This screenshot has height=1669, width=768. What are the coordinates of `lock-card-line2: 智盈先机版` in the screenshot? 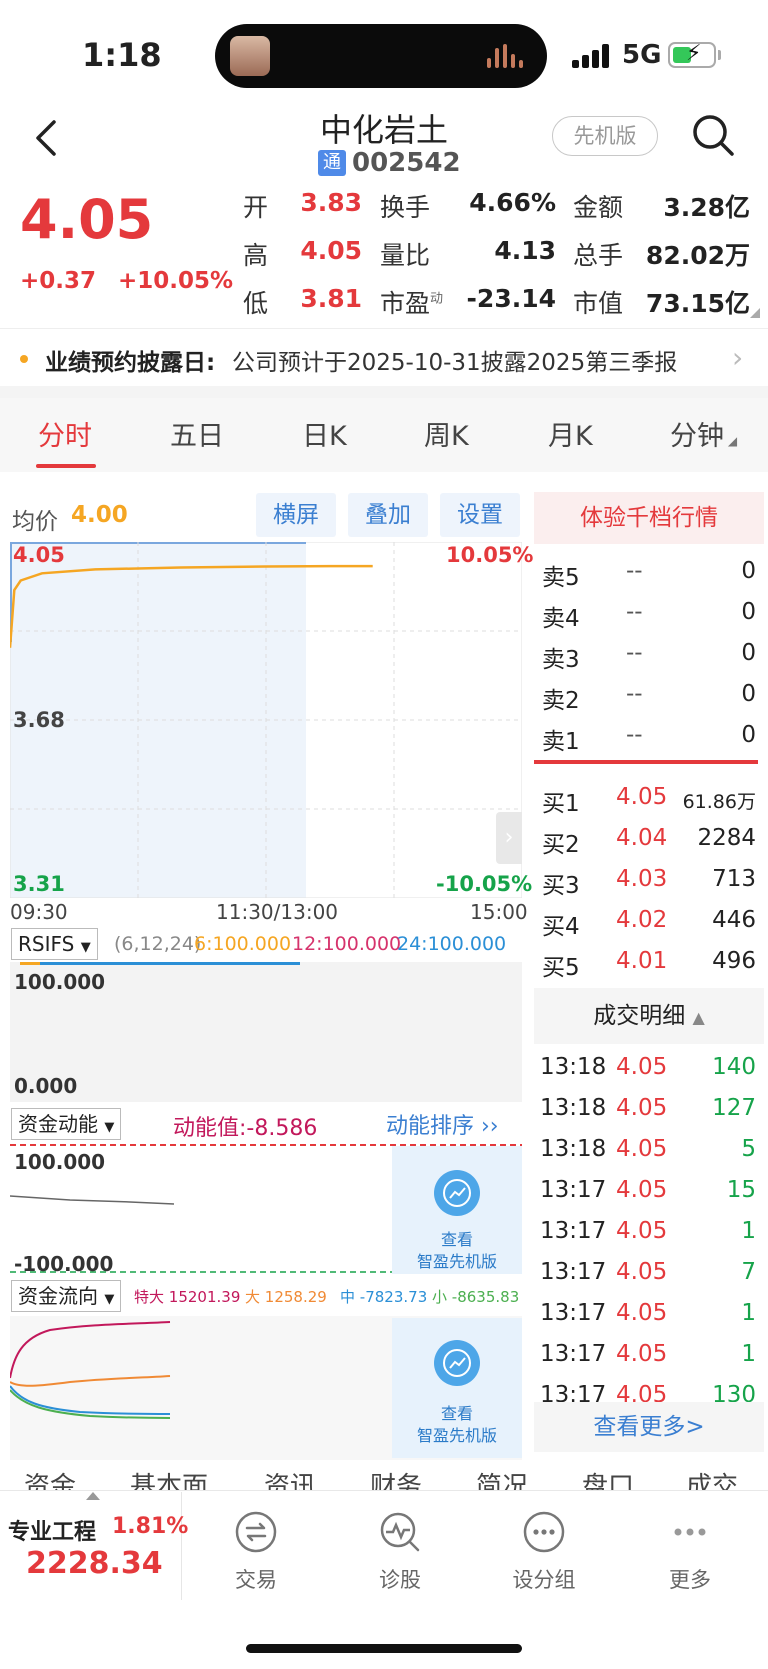 It's located at (456, 1261).